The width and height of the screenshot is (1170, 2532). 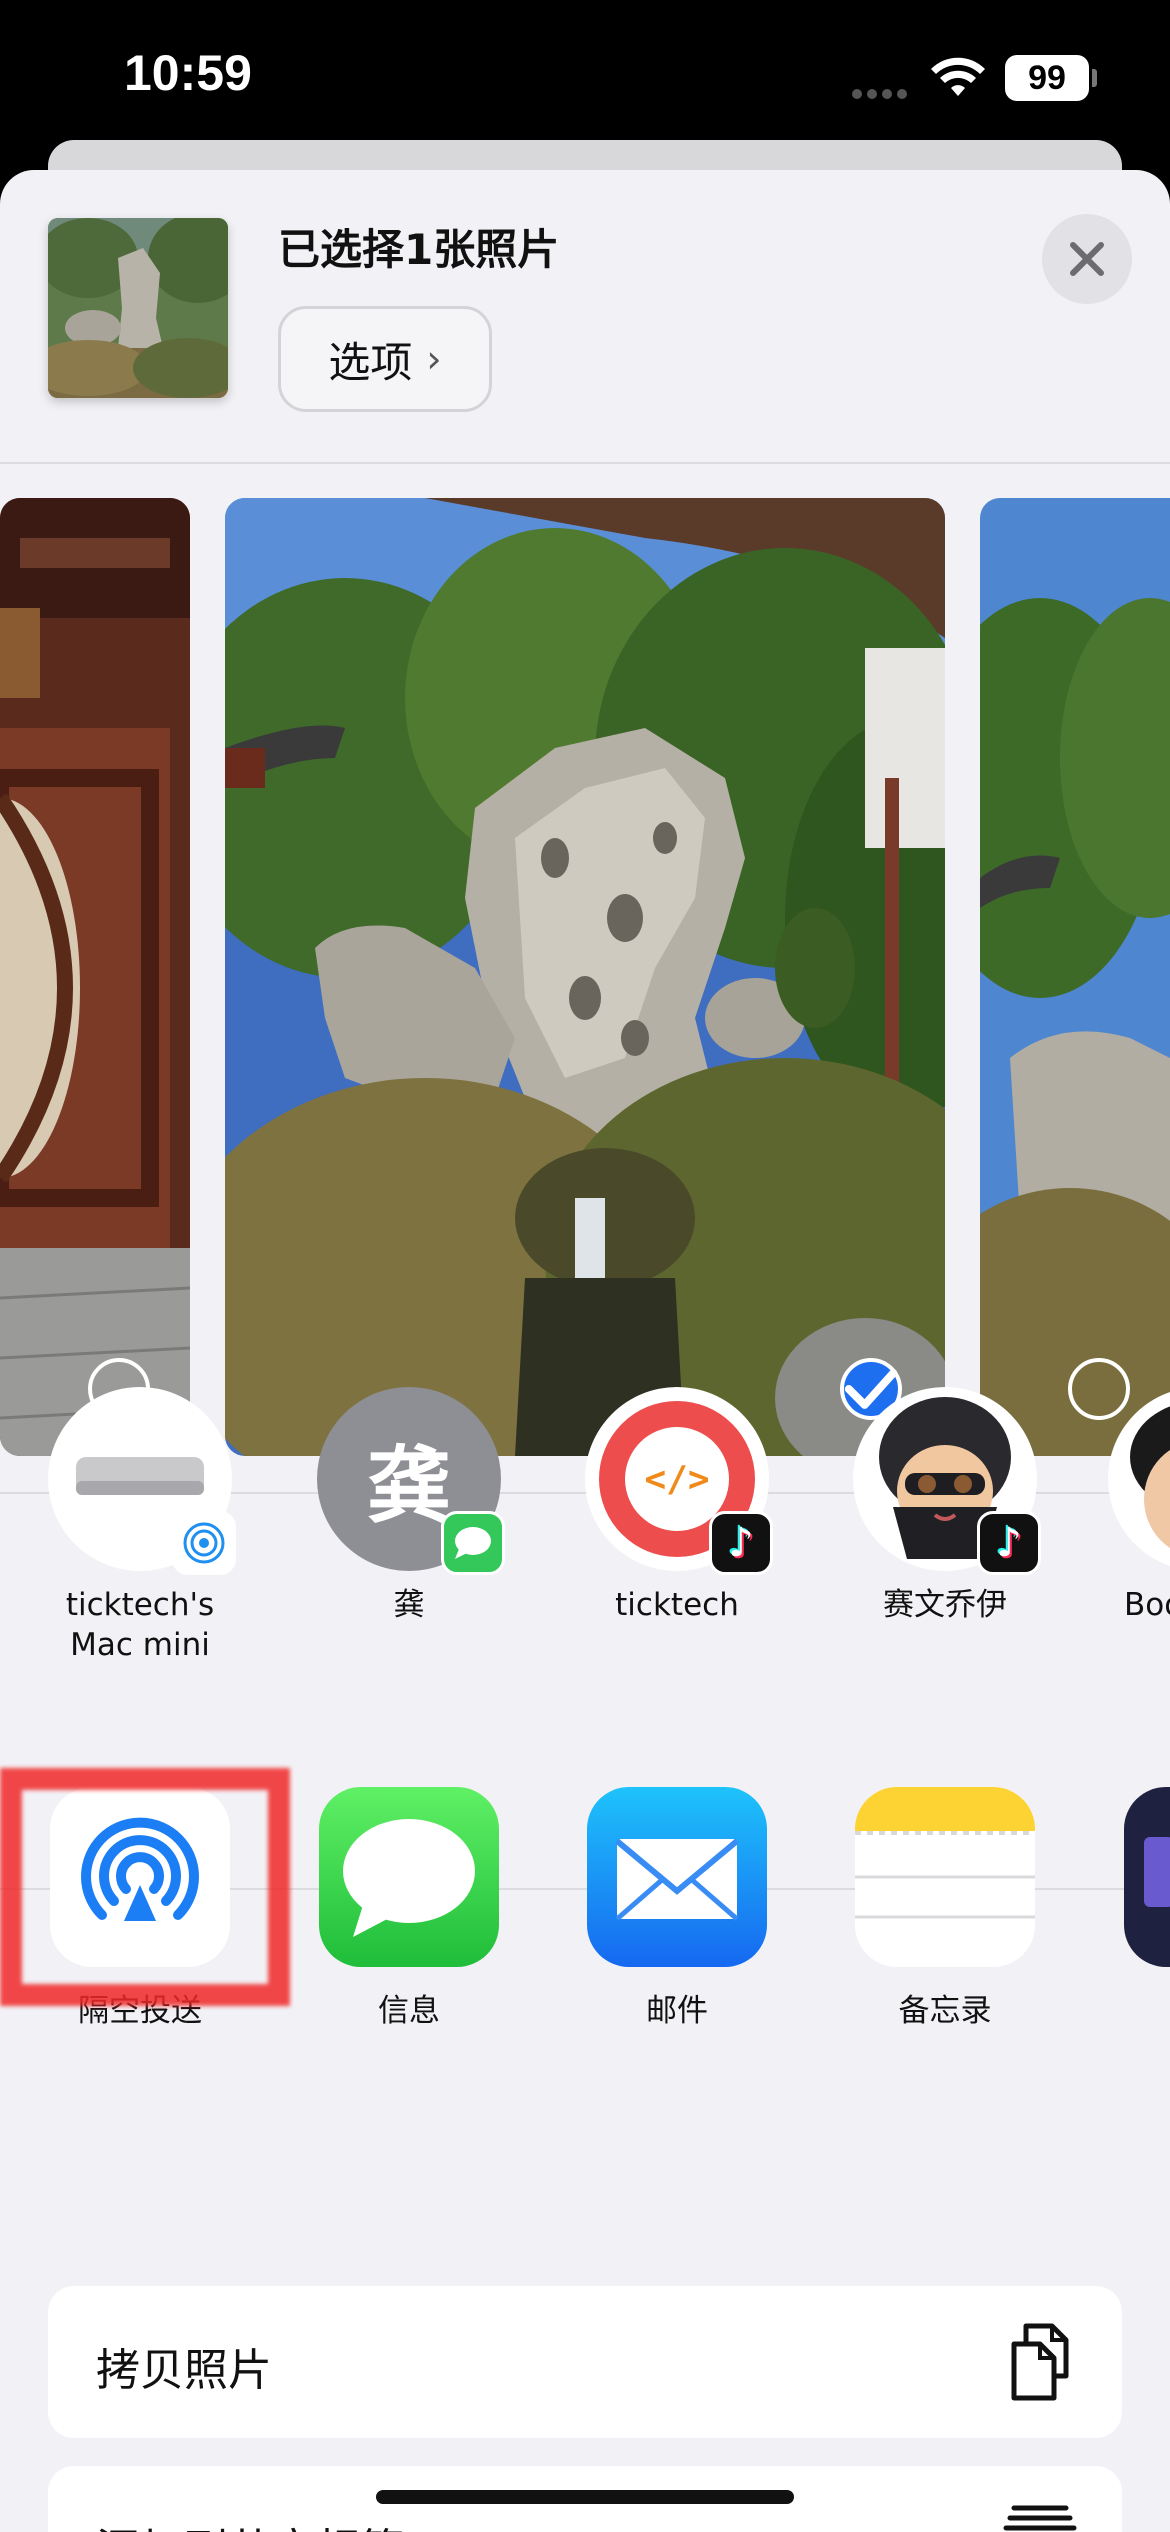 I want to click on airdrop-badge, so click(x=204, y=1543).